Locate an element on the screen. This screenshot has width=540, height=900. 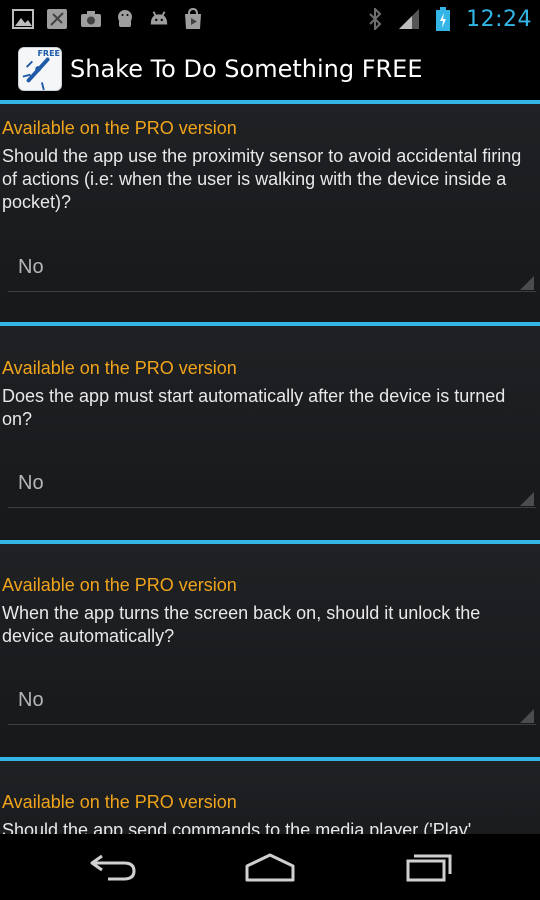
recents-button is located at coordinates (429, 867).